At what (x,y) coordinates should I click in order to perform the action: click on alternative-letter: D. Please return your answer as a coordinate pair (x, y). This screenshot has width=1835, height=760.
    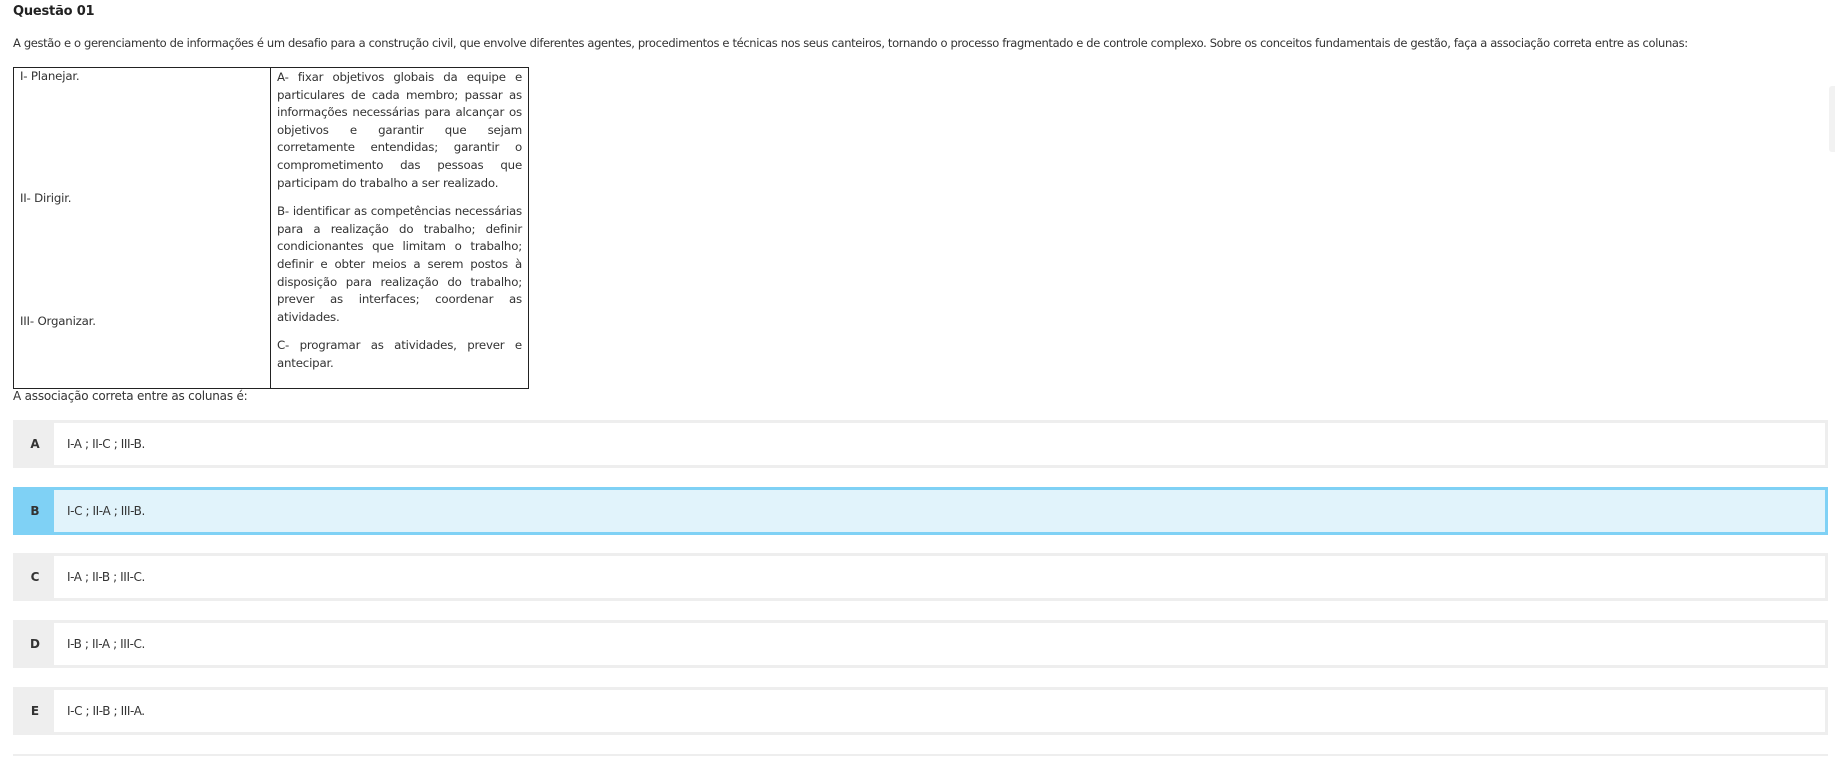
    Looking at the image, I should click on (35, 644).